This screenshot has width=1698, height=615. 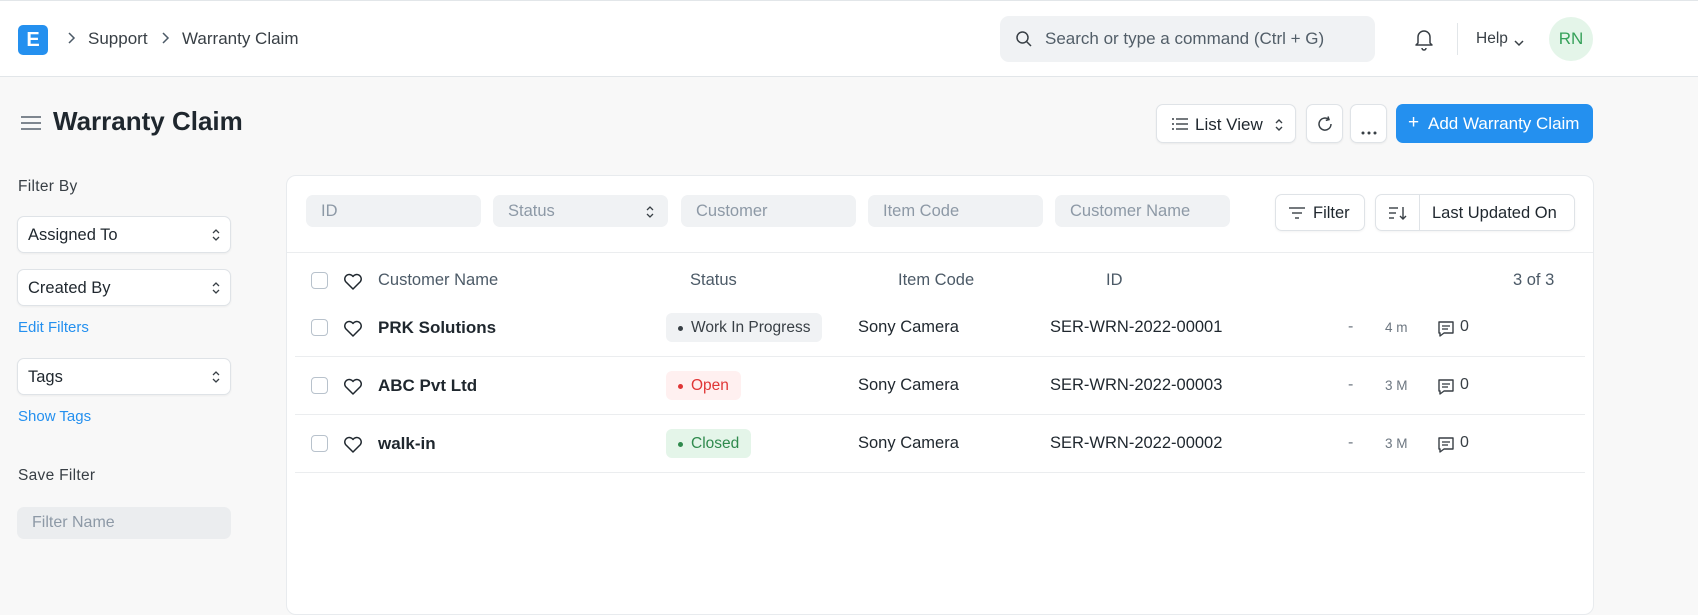 What do you see at coordinates (1136, 385) in the screenshot?
I see `id-cell: SER-WRN-2022-00003` at bounding box center [1136, 385].